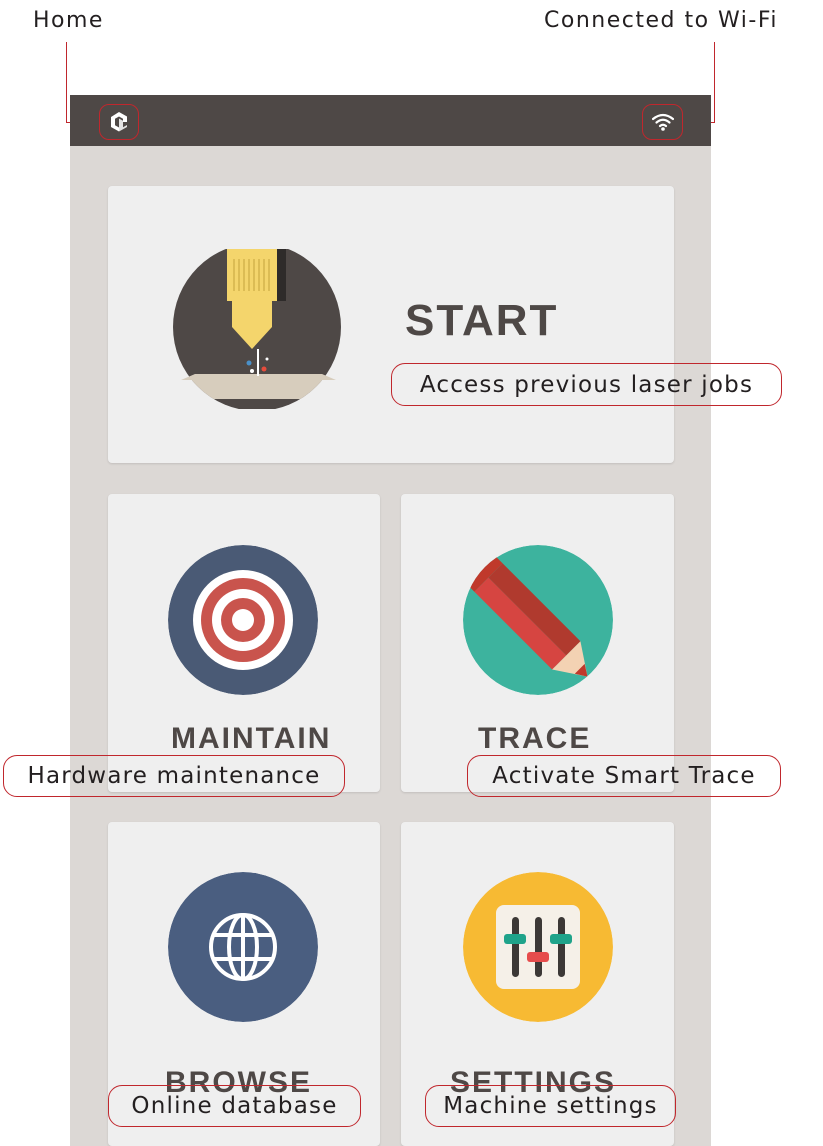 The height and width of the screenshot is (1146, 823). Describe the element at coordinates (251, 738) in the screenshot. I see `maintain-title: MAINTAIN` at that location.